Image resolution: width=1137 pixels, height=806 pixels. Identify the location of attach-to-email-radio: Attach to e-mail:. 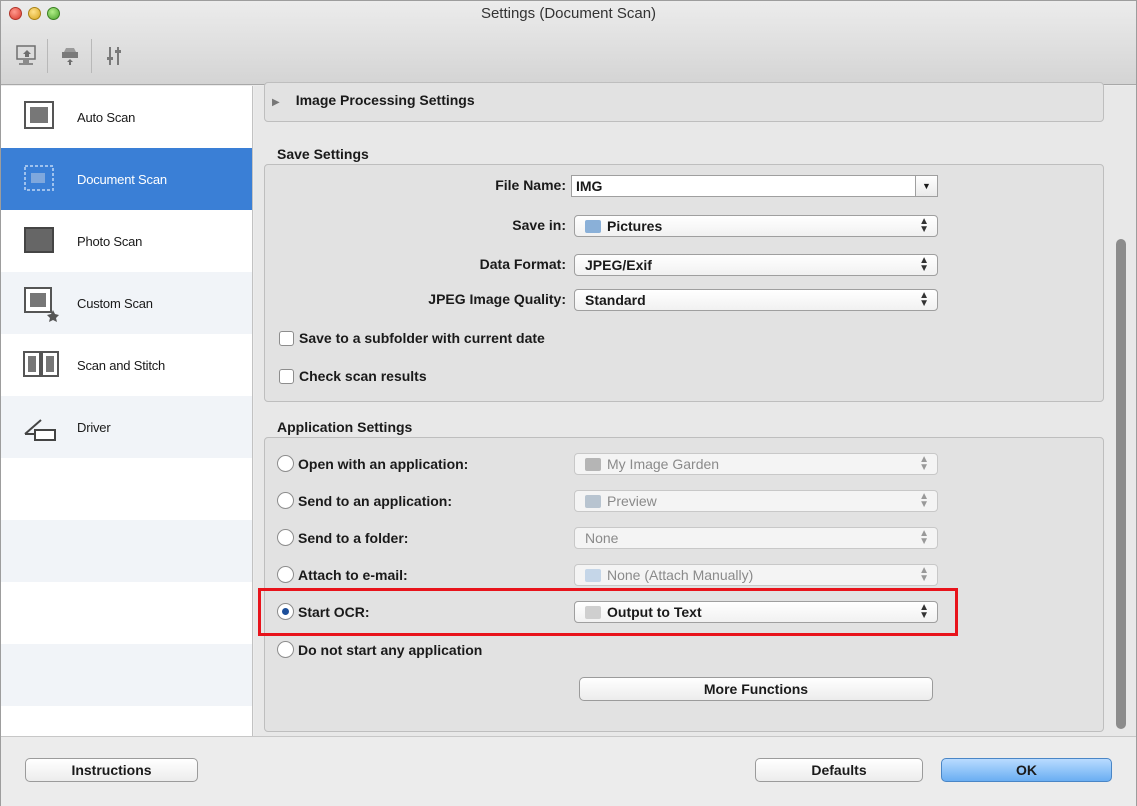
(342, 574).